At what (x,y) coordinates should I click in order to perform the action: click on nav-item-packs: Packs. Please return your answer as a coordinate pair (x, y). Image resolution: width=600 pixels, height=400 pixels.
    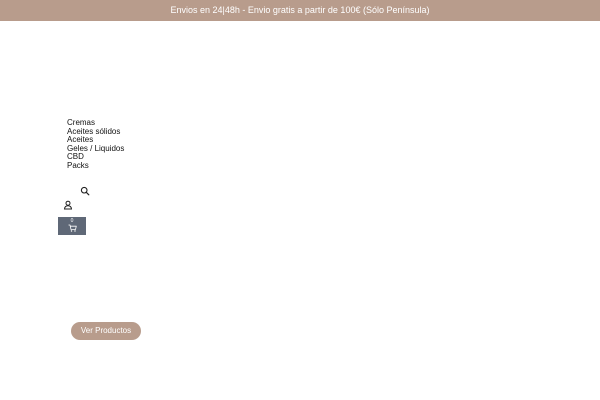
    Looking at the image, I should click on (95, 166).